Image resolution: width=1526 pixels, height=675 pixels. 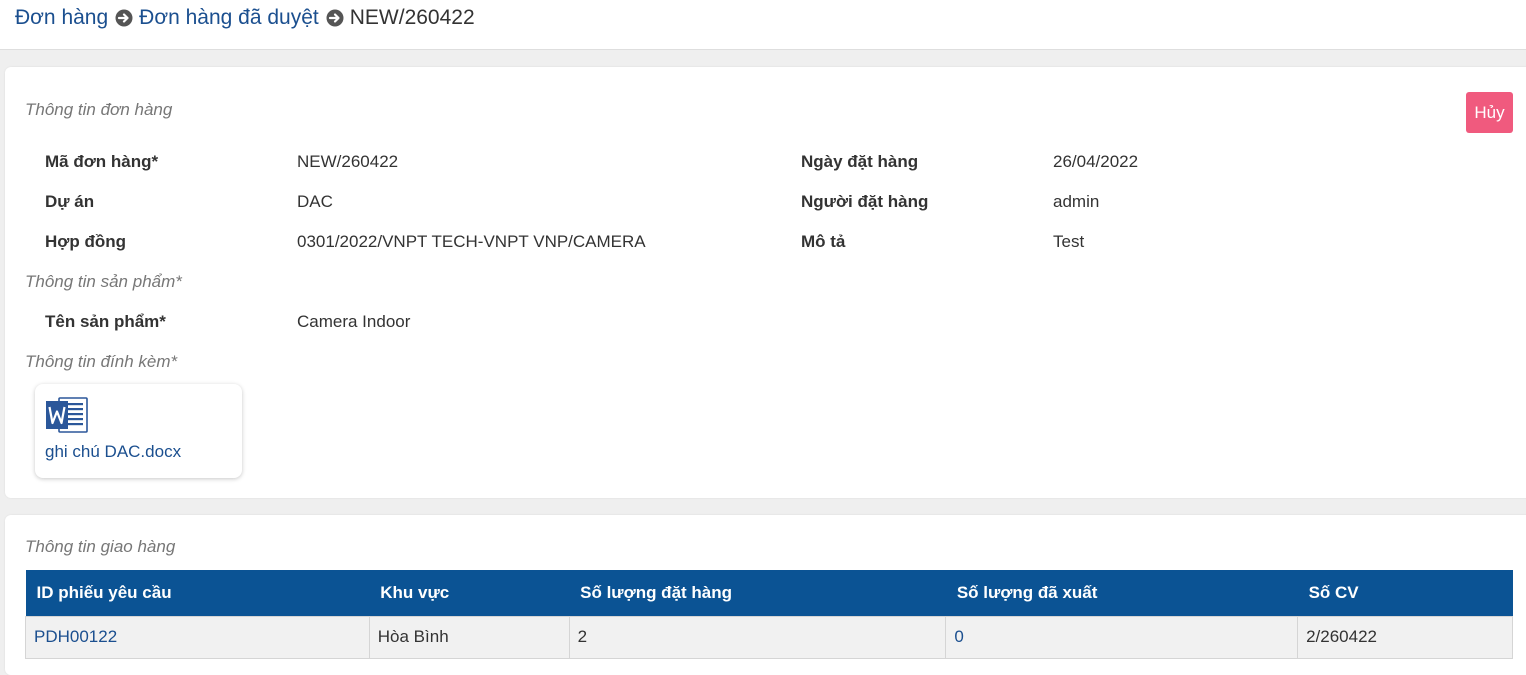 What do you see at coordinates (757, 637) in the screenshot?
I see `ordered-qty-cell: 2` at bounding box center [757, 637].